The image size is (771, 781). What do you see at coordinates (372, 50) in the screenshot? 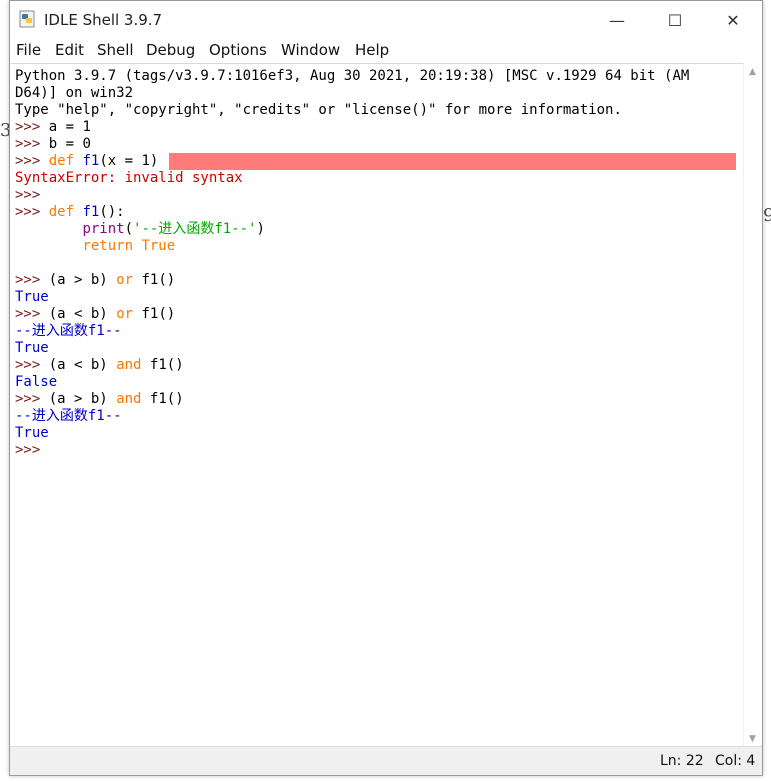
I see `menu-help: Help` at bounding box center [372, 50].